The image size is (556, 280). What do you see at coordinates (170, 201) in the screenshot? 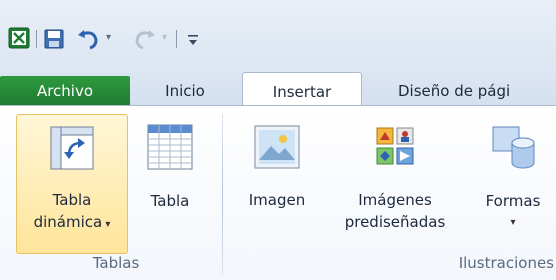
I see `table-label: Tabla` at bounding box center [170, 201].